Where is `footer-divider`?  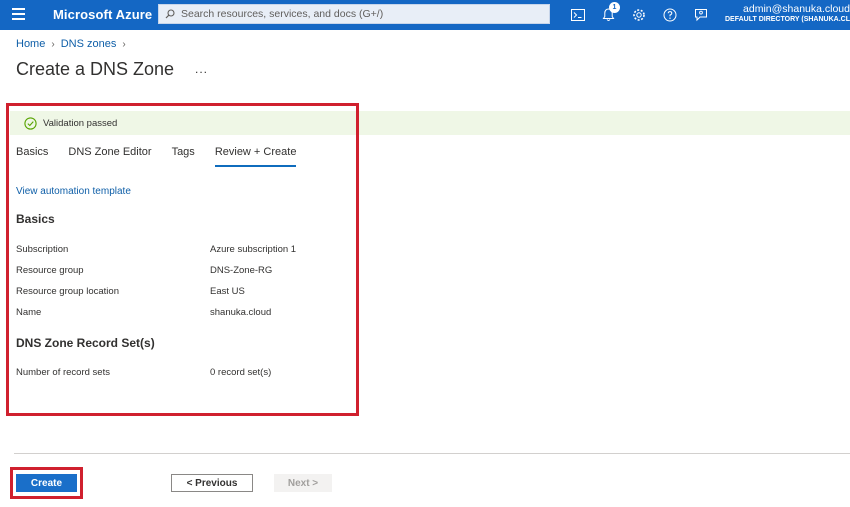 footer-divider is located at coordinates (432, 453).